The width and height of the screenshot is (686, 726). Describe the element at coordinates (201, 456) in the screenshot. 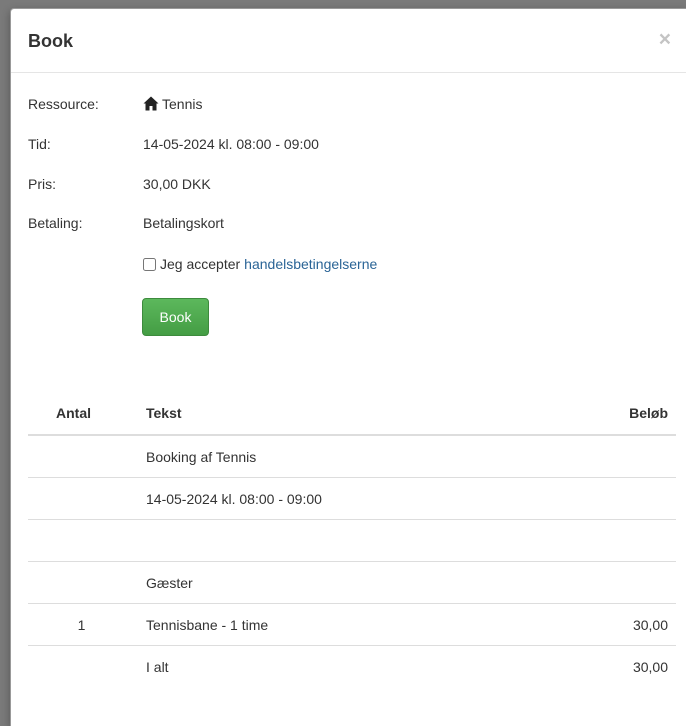

I see `cell-tekst: Booking af Tennis` at that location.